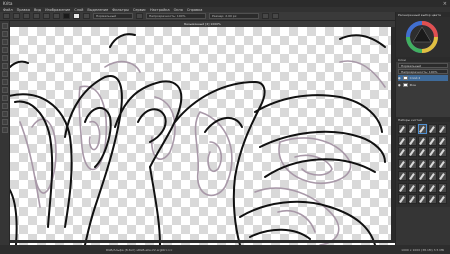 The width and height of the screenshot is (450, 254). What do you see at coordinates (8, 3) in the screenshot?
I see `app-title: Krita` at bounding box center [8, 3].